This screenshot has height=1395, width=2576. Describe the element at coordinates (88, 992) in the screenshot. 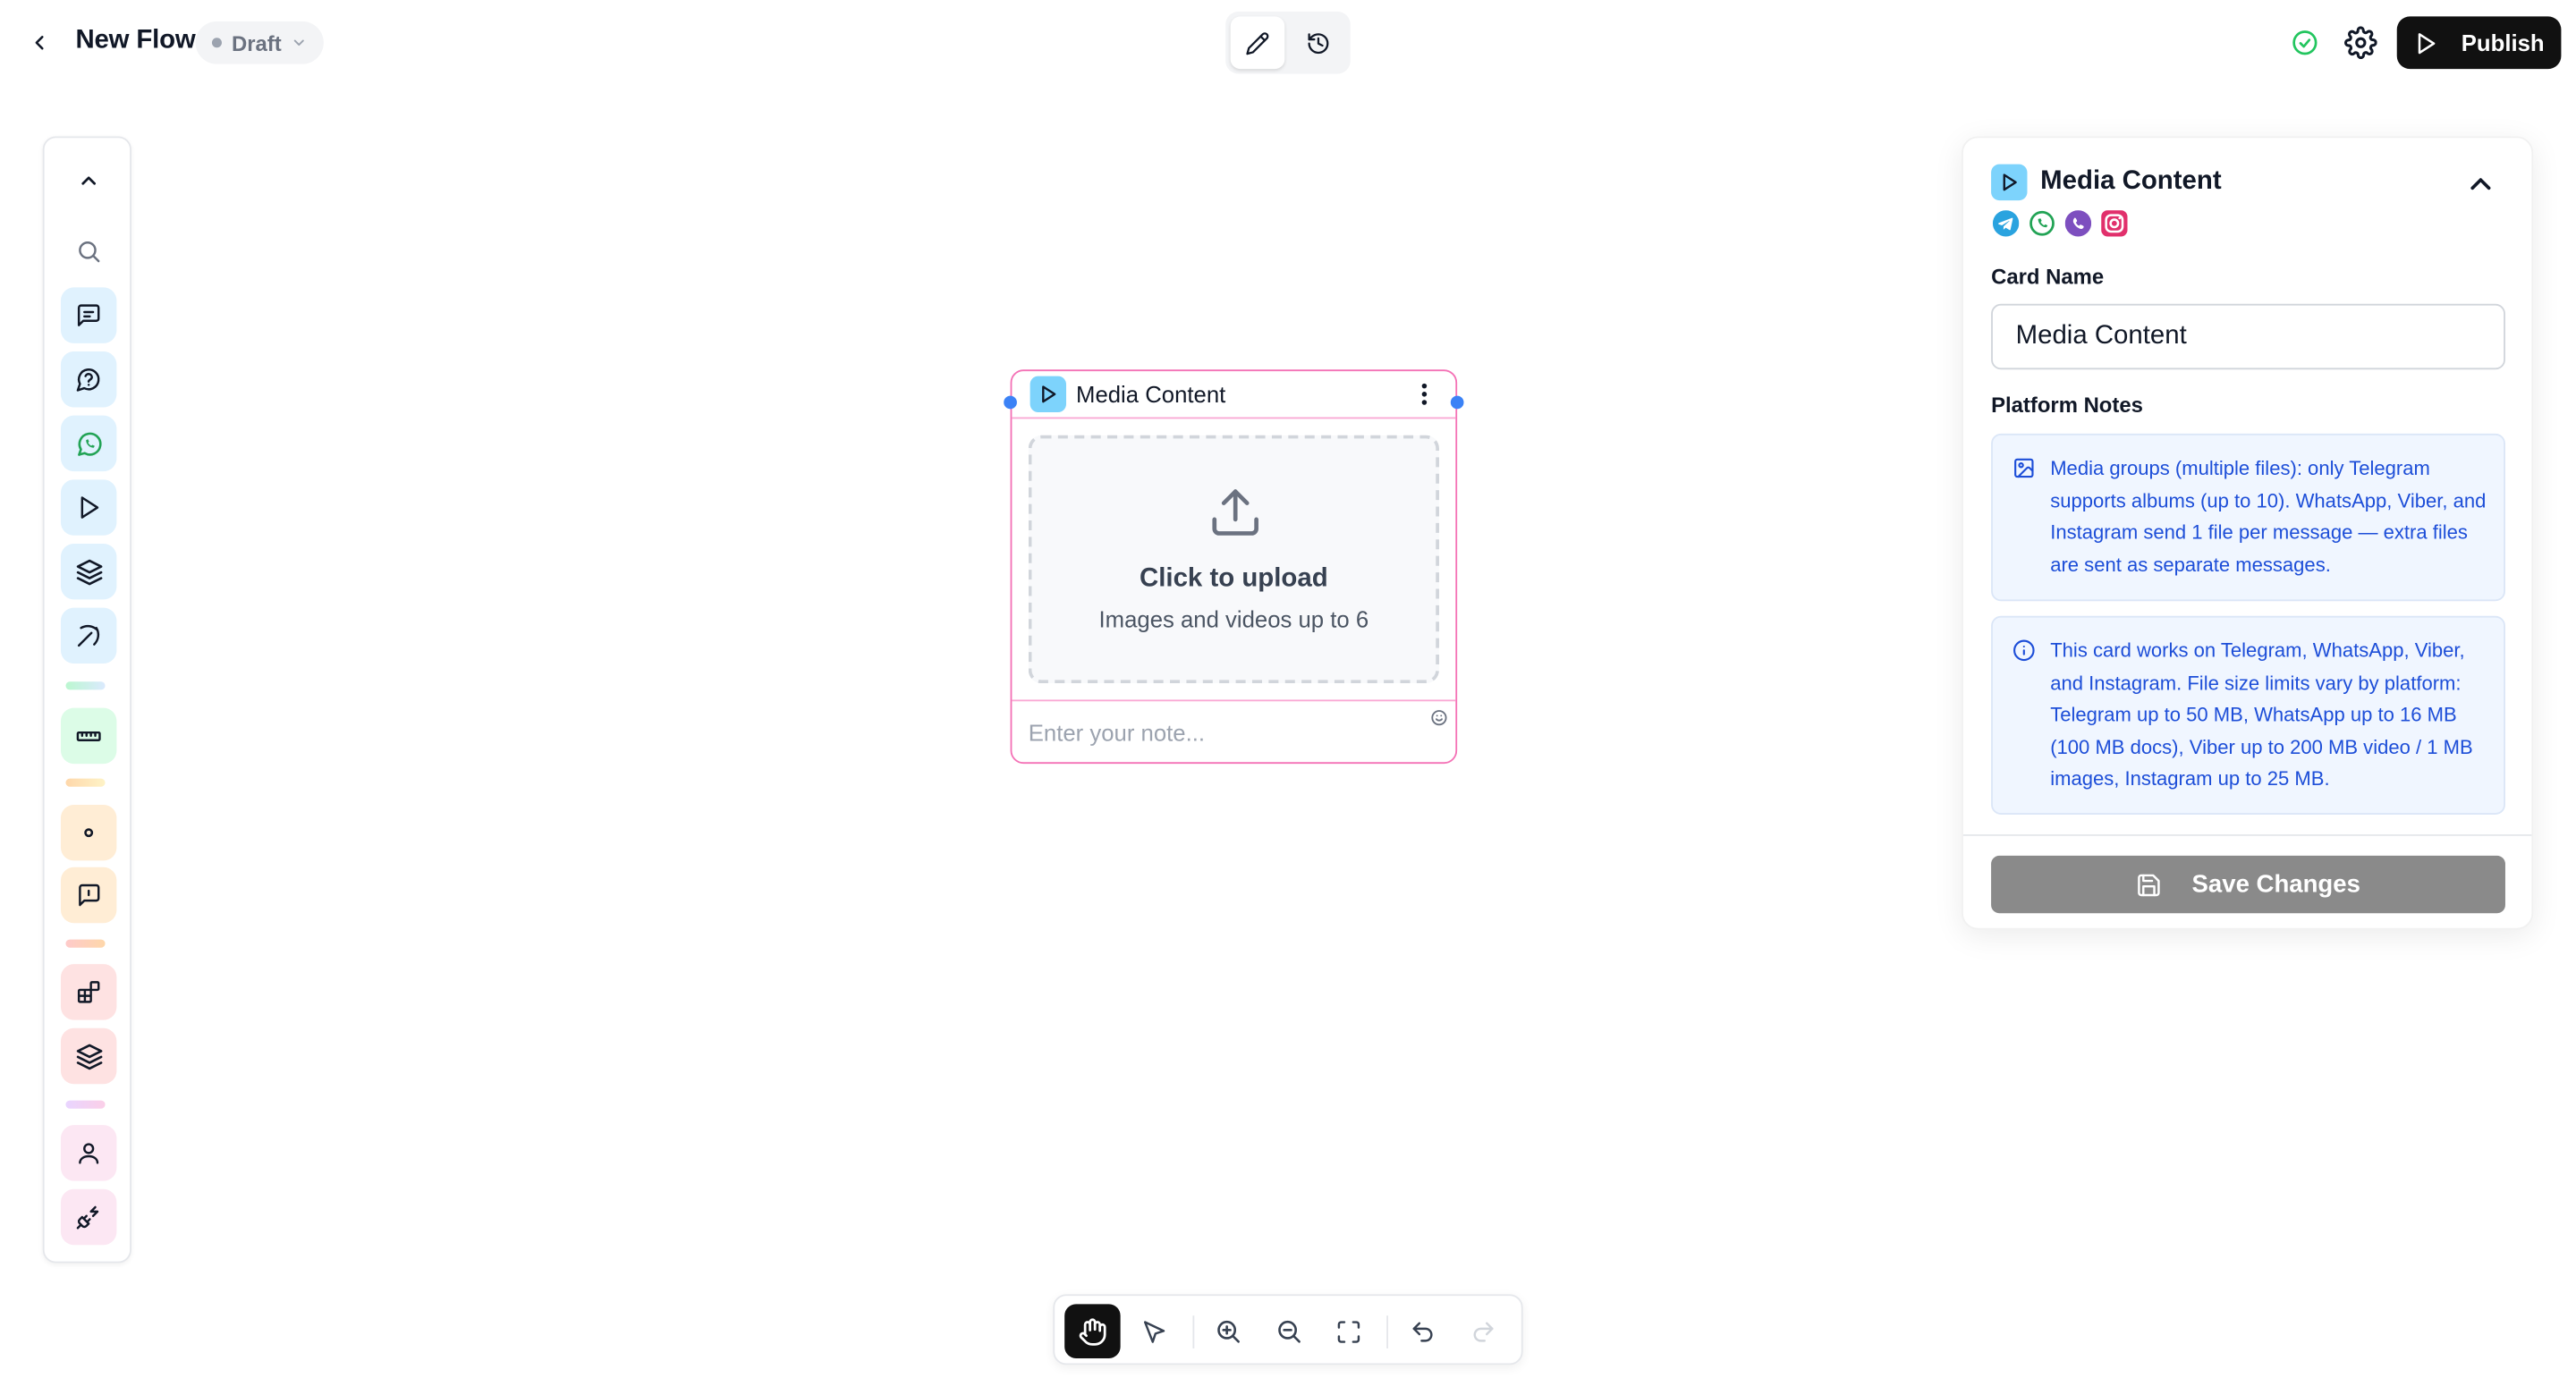

I see `palette-item-integrations` at that location.